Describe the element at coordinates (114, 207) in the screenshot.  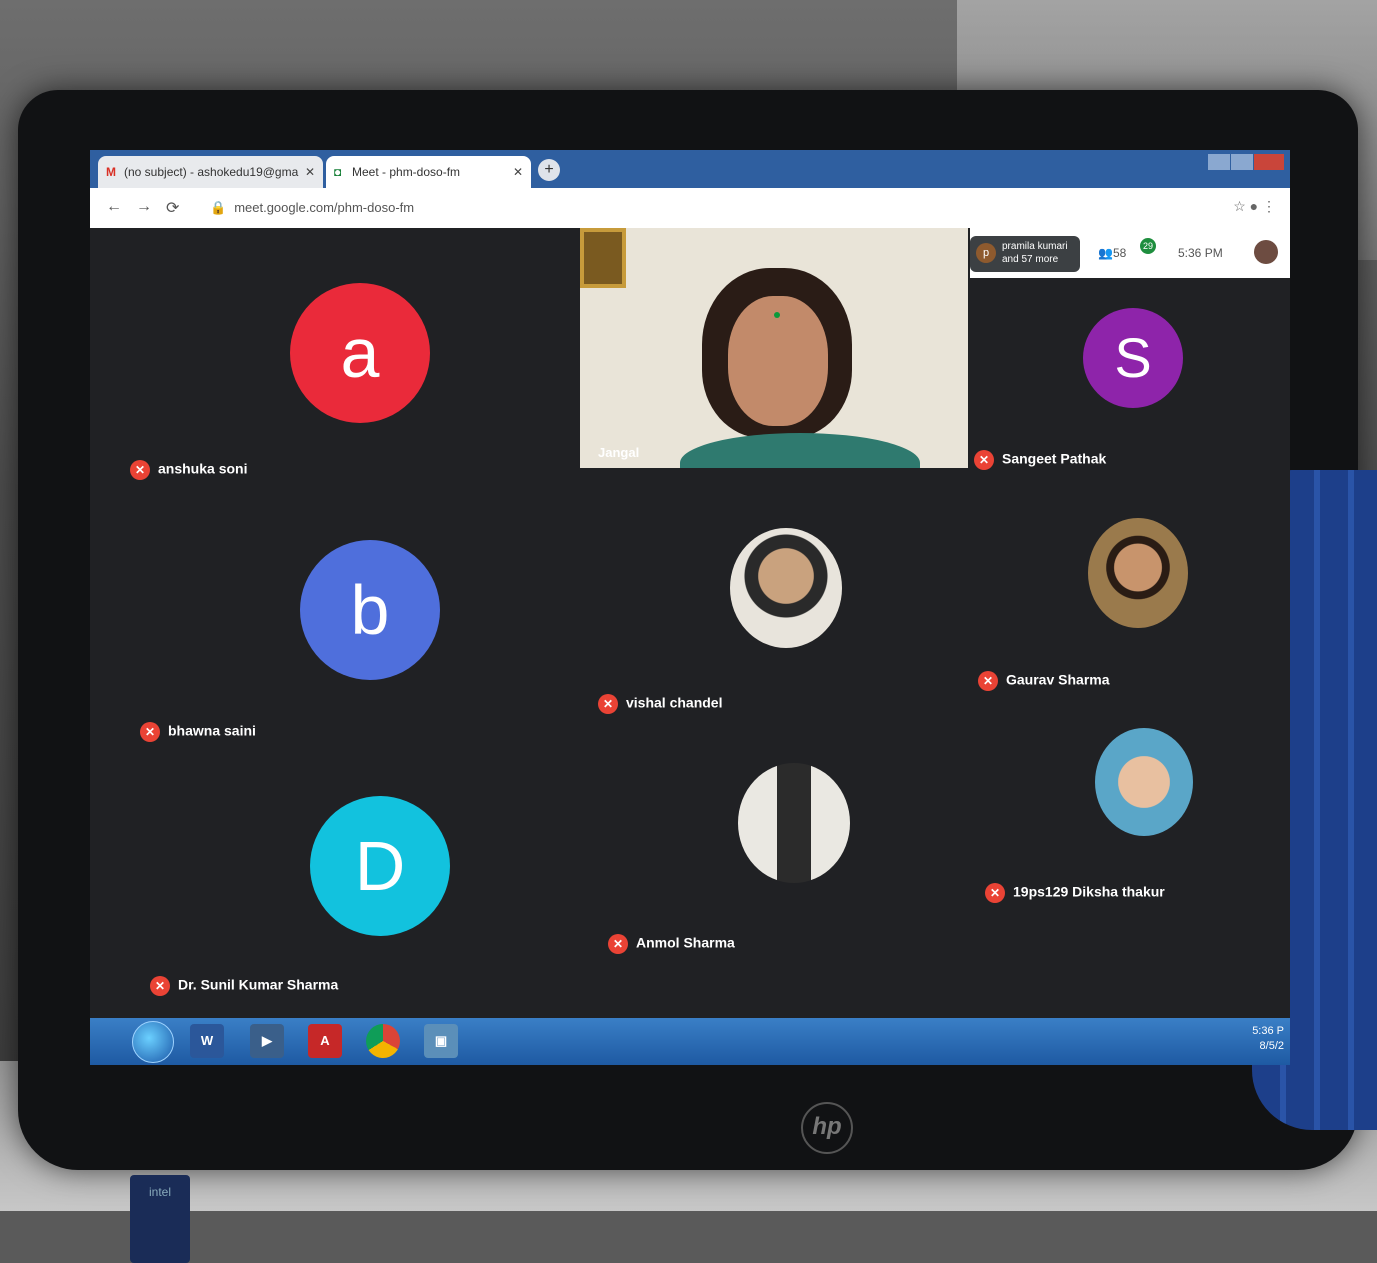
I see `back-icon: ←` at that location.